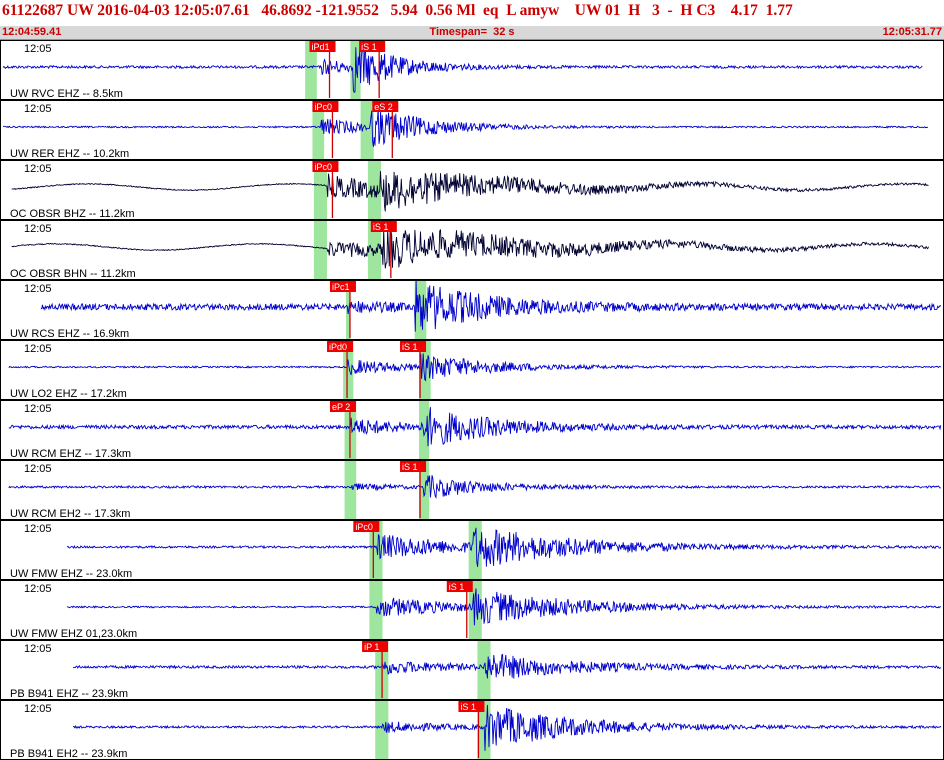 The width and height of the screenshot is (944, 760). I want to click on trace-panel: iS 1 12:05 UW FMW EHZ 01,23.0km, so click(472, 610).